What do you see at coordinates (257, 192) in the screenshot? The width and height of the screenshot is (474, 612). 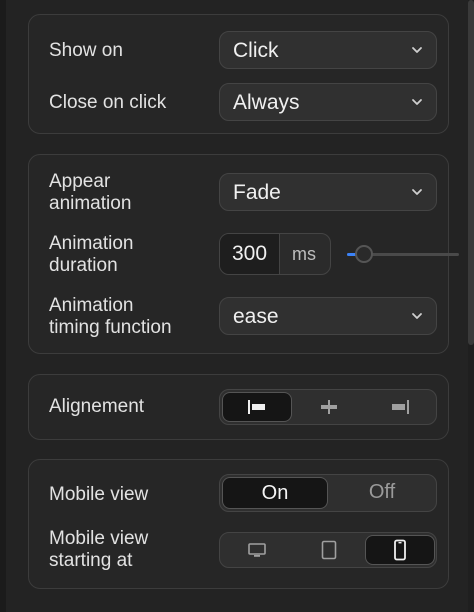 I see `appear-animation-value: Fade` at bounding box center [257, 192].